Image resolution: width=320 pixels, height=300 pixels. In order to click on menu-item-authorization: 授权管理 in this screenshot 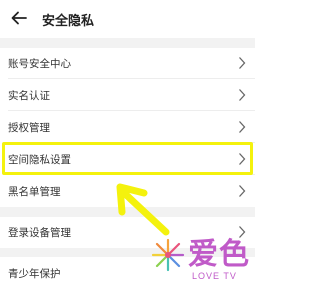, I will do `click(127, 127)`.